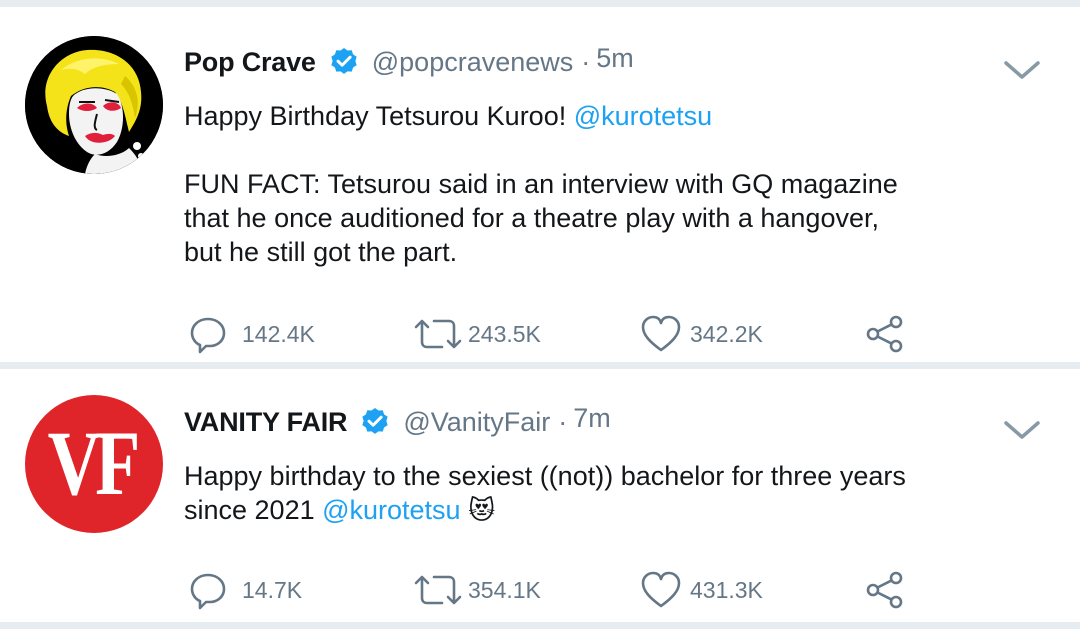 The width and height of the screenshot is (1080, 629). What do you see at coordinates (726, 589) in the screenshot?
I see `like-count: 431.3K` at bounding box center [726, 589].